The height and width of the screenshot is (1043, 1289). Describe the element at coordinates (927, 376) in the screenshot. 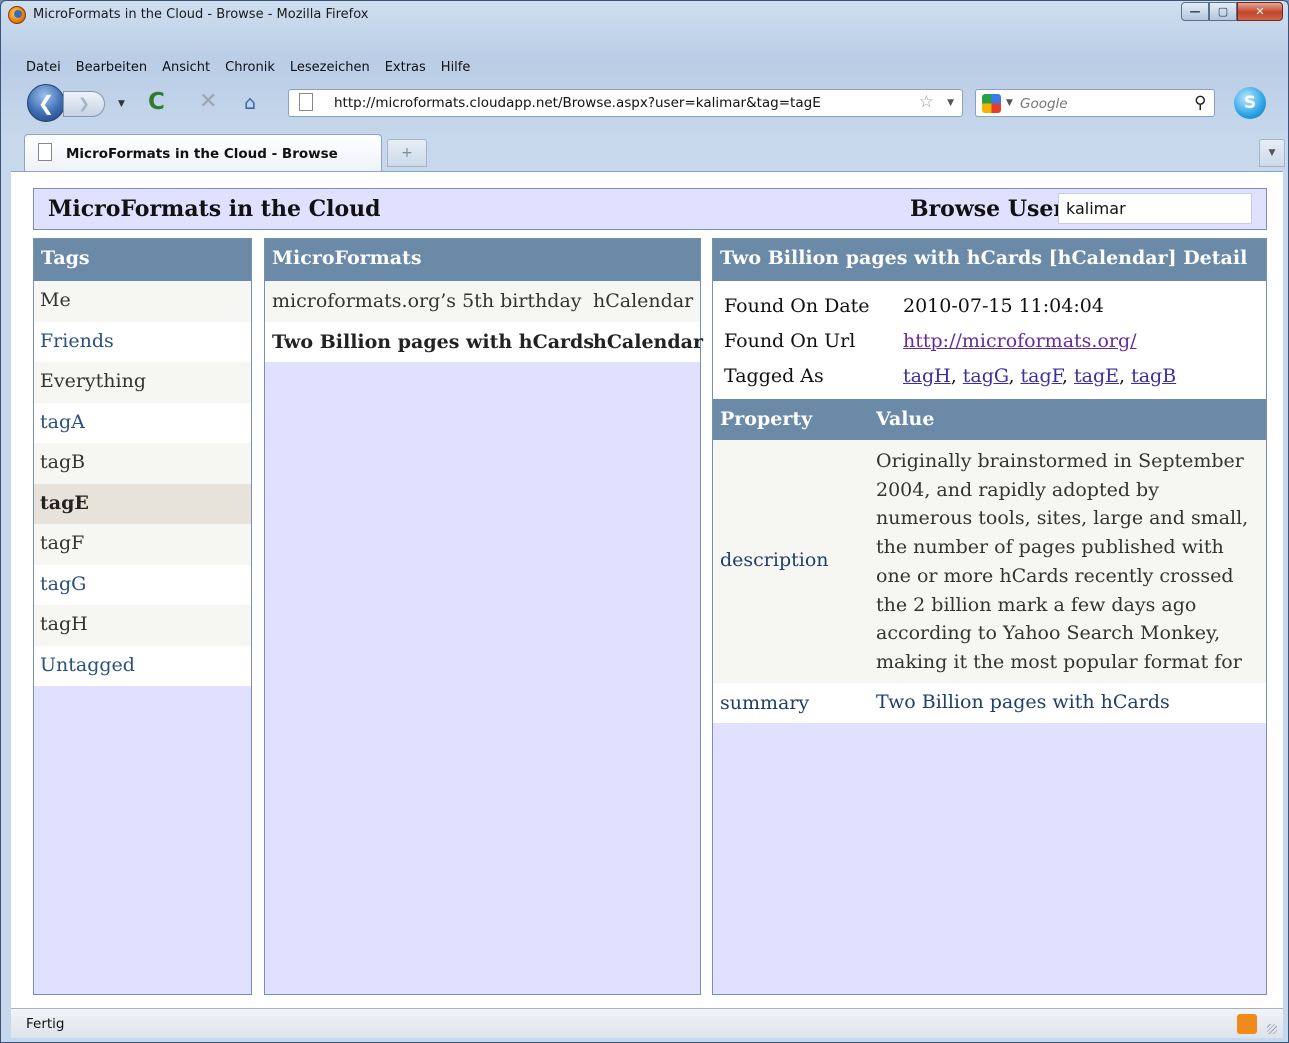

I see `tag-link-tagh: tagH` at that location.